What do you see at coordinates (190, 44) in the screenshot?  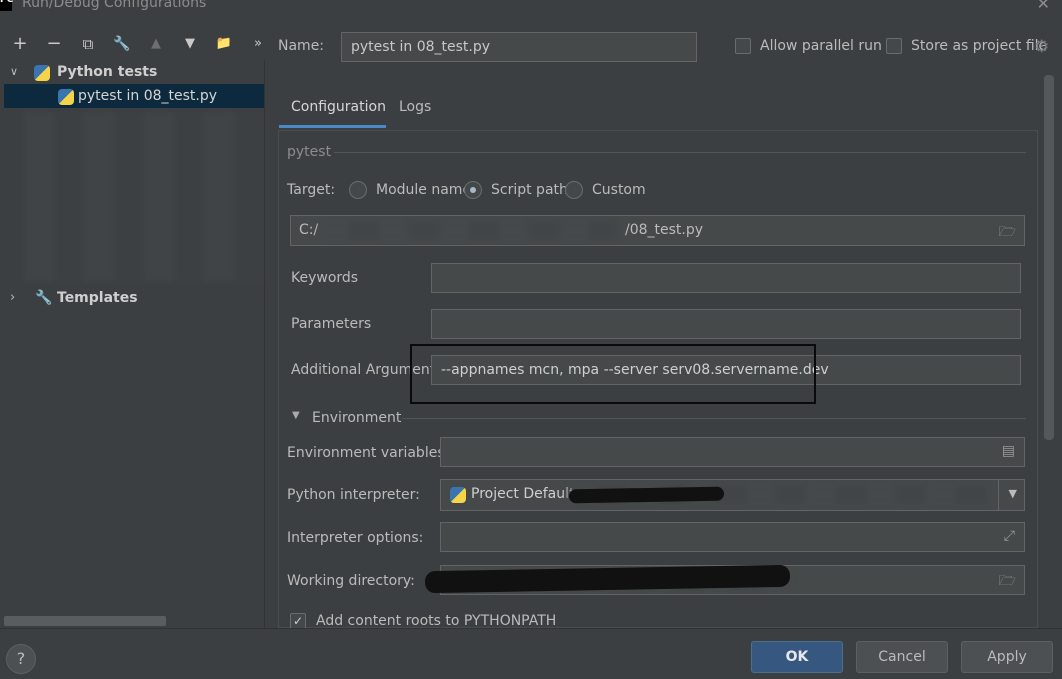 I see `move-down-icon: ▼` at bounding box center [190, 44].